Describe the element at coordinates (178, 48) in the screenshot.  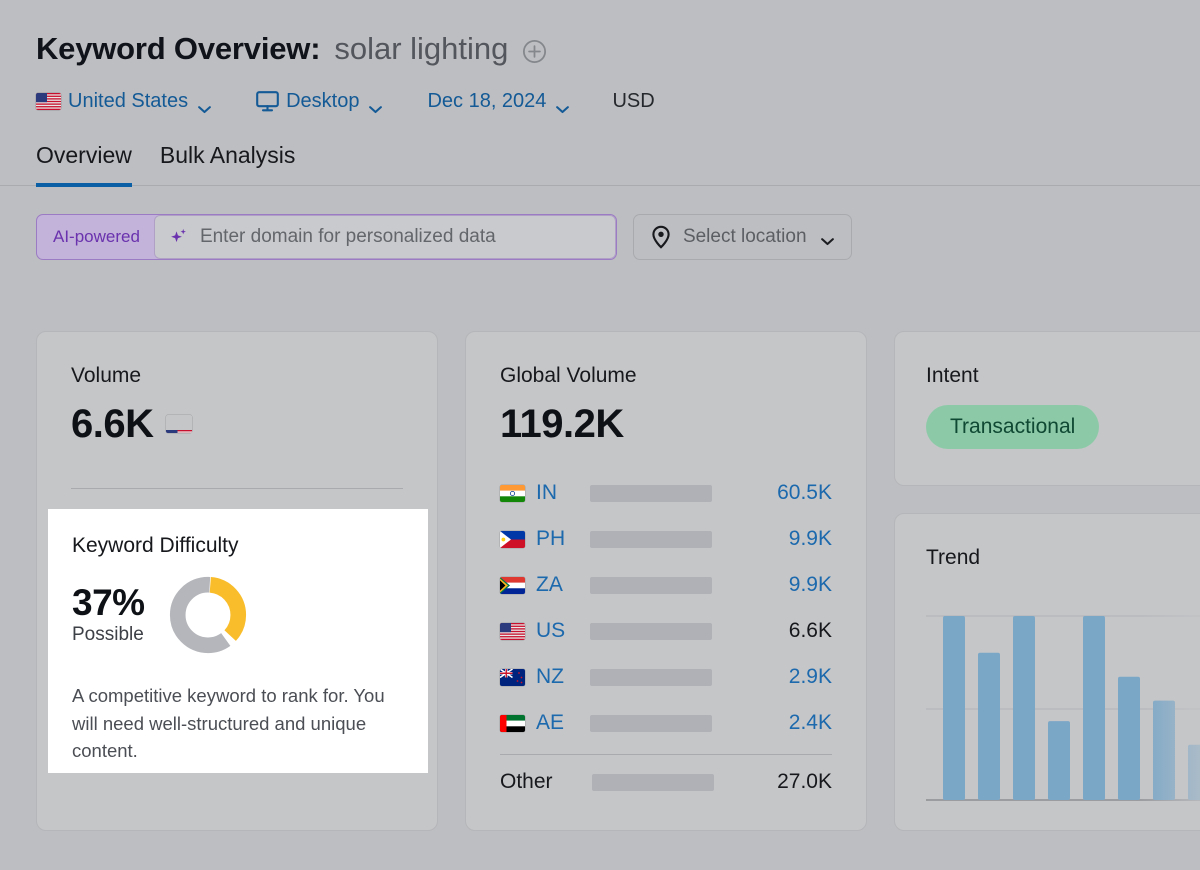
I see `page-title-prefix: Keyword Overview:` at that location.